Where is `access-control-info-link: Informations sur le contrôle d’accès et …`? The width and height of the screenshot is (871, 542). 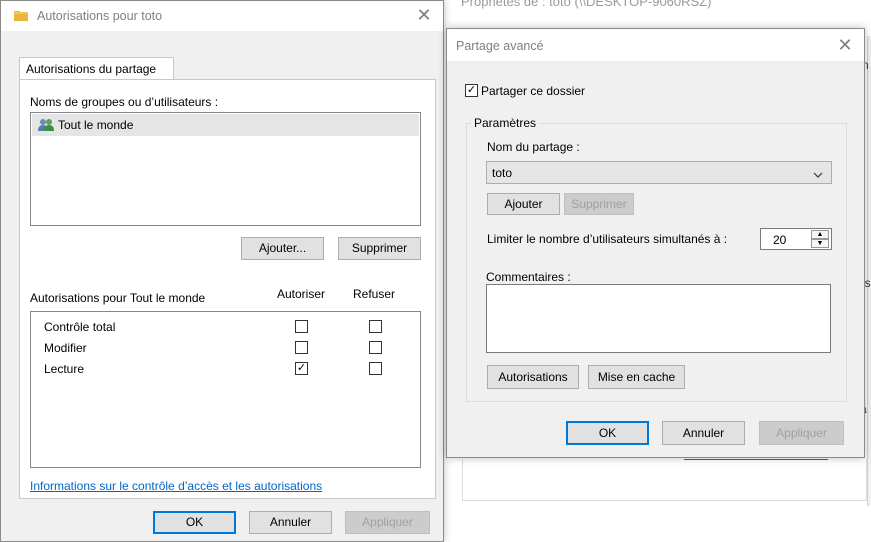
access-control-info-link: Informations sur le contrôle d’accès et … is located at coordinates (176, 486).